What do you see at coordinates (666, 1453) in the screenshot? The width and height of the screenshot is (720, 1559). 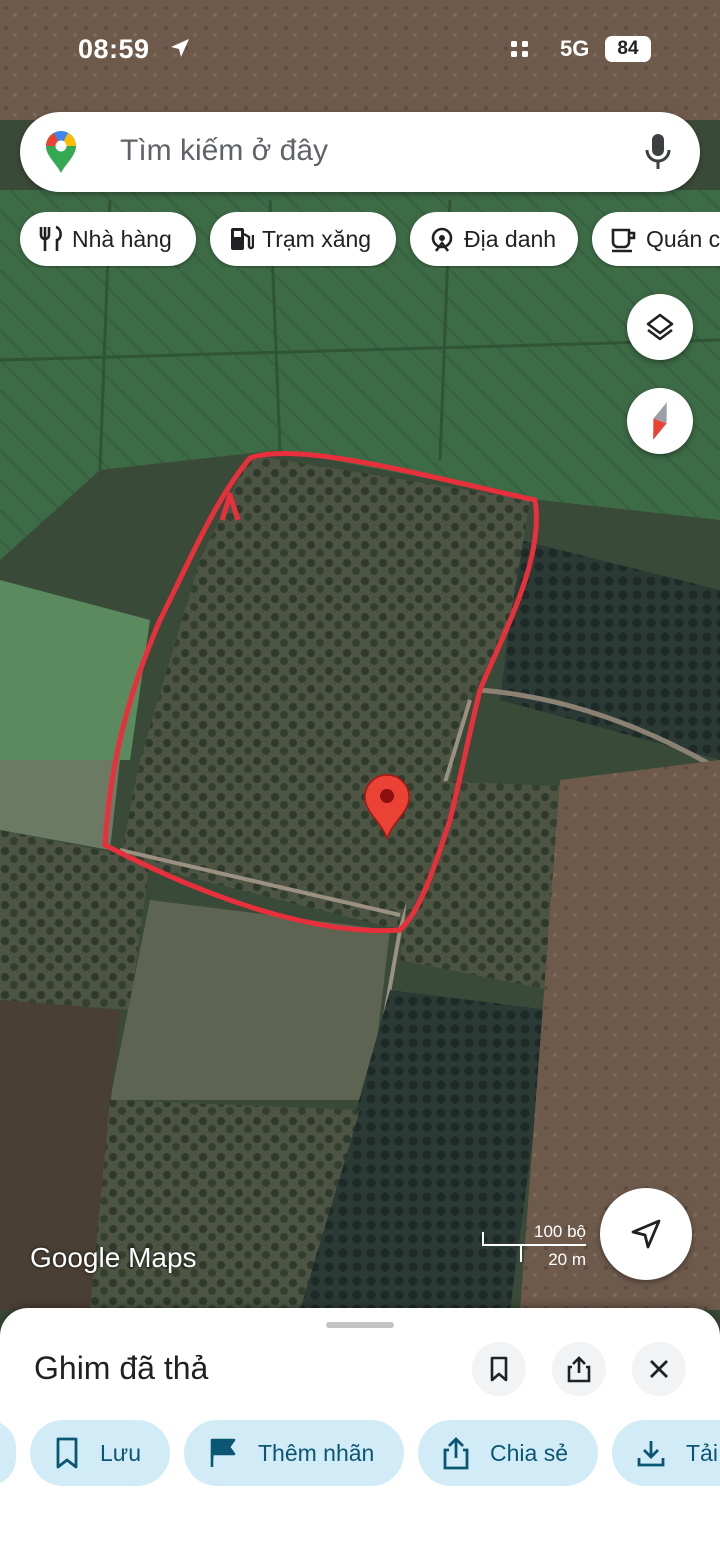 I see `download-button: Tải` at bounding box center [666, 1453].